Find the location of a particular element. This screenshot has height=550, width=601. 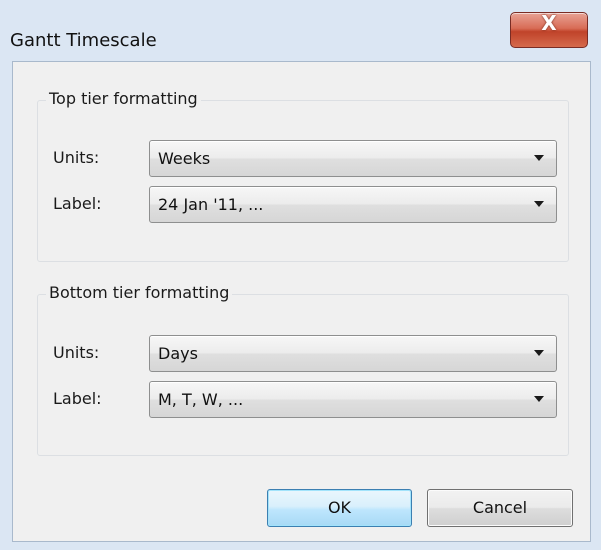

top-tier-legend: Top tier formatting is located at coordinates (123, 98).